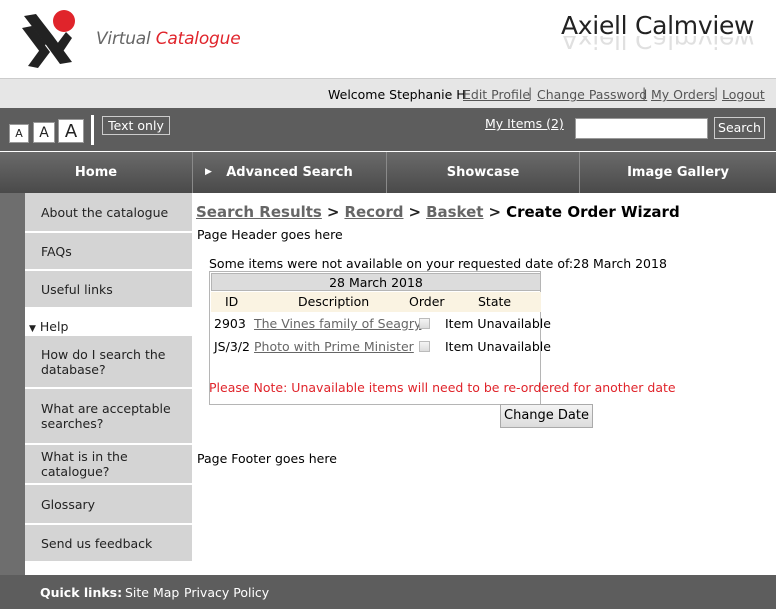 The width and height of the screenshot is (776, 609). What do you see at coordinates (376, 282) in the screenshot?
I see `table-date-header: 28 March 2018` at bounding box center [376, 282].